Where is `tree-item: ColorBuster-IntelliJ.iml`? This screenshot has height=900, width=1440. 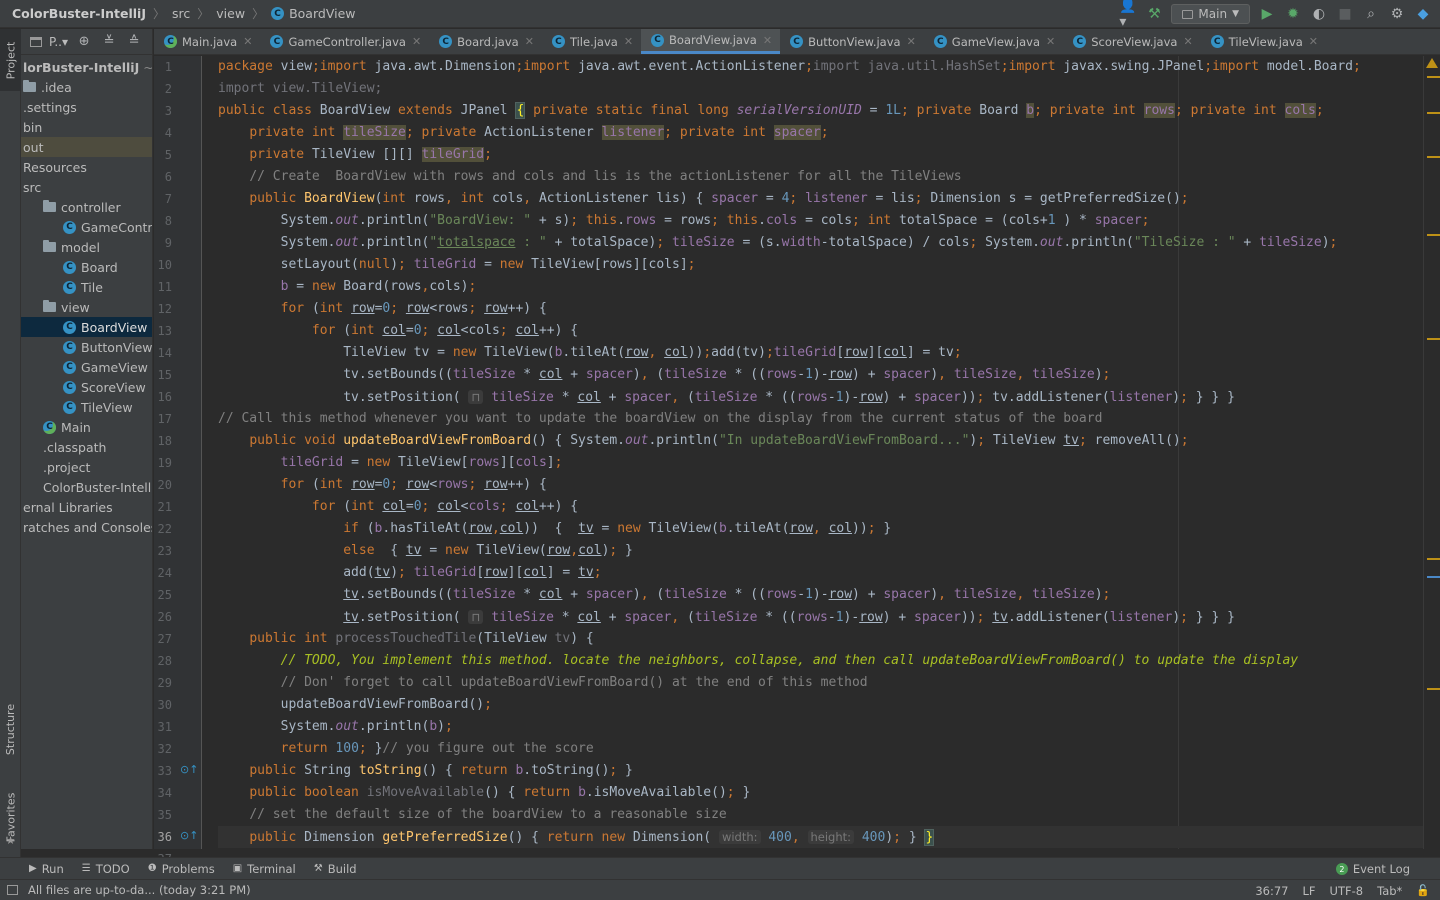 tree-item: ColorBuster-IntelliJ.iml is located at coordinates (86, 487).